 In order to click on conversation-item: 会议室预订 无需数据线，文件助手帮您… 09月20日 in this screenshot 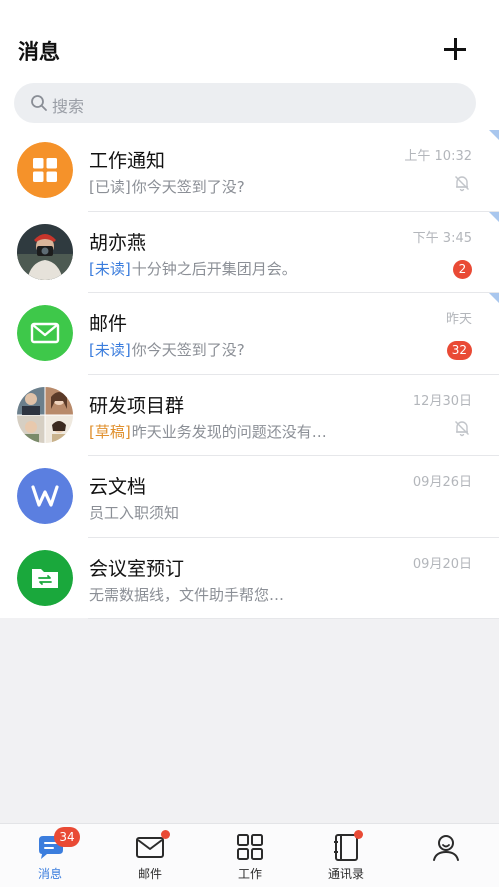, I will do `click(249, 578)`.